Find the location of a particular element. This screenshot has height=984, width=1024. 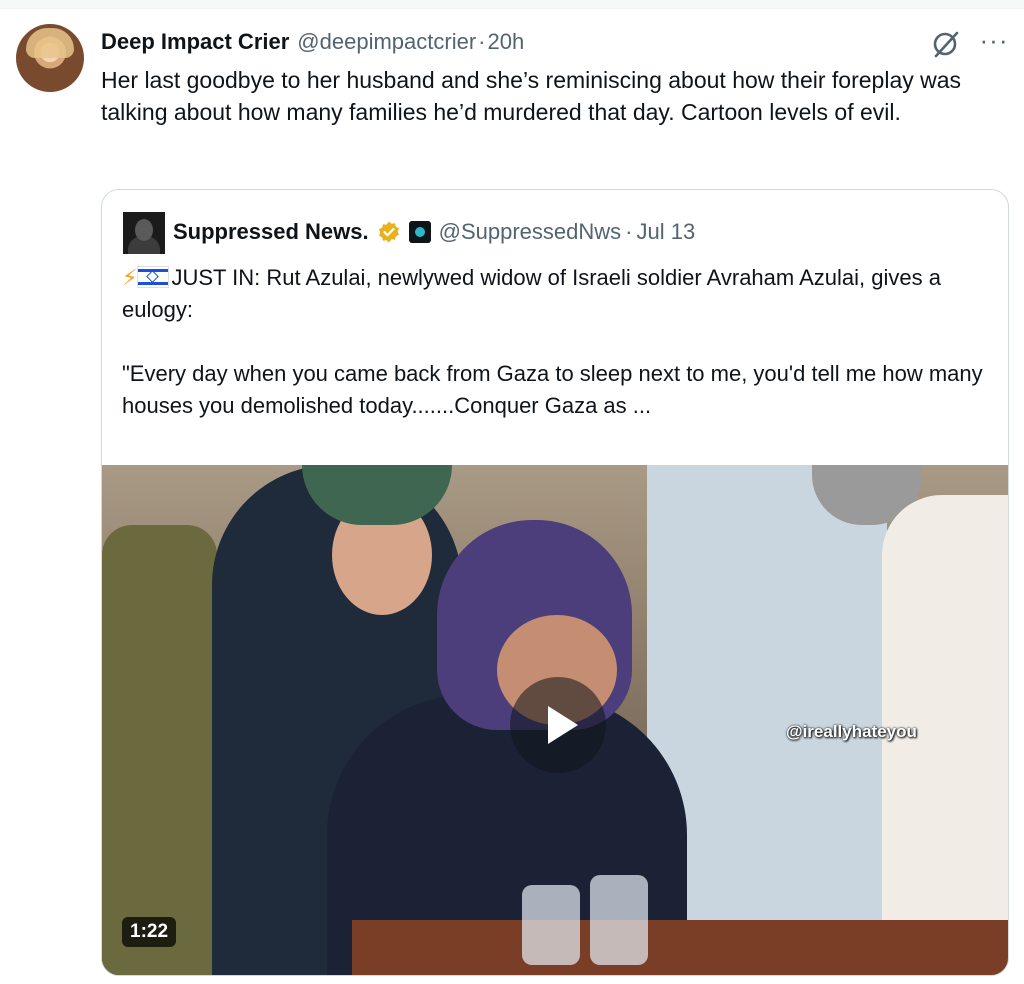

author-name: Deep Impact Crier is located at coordinates (195, 42).